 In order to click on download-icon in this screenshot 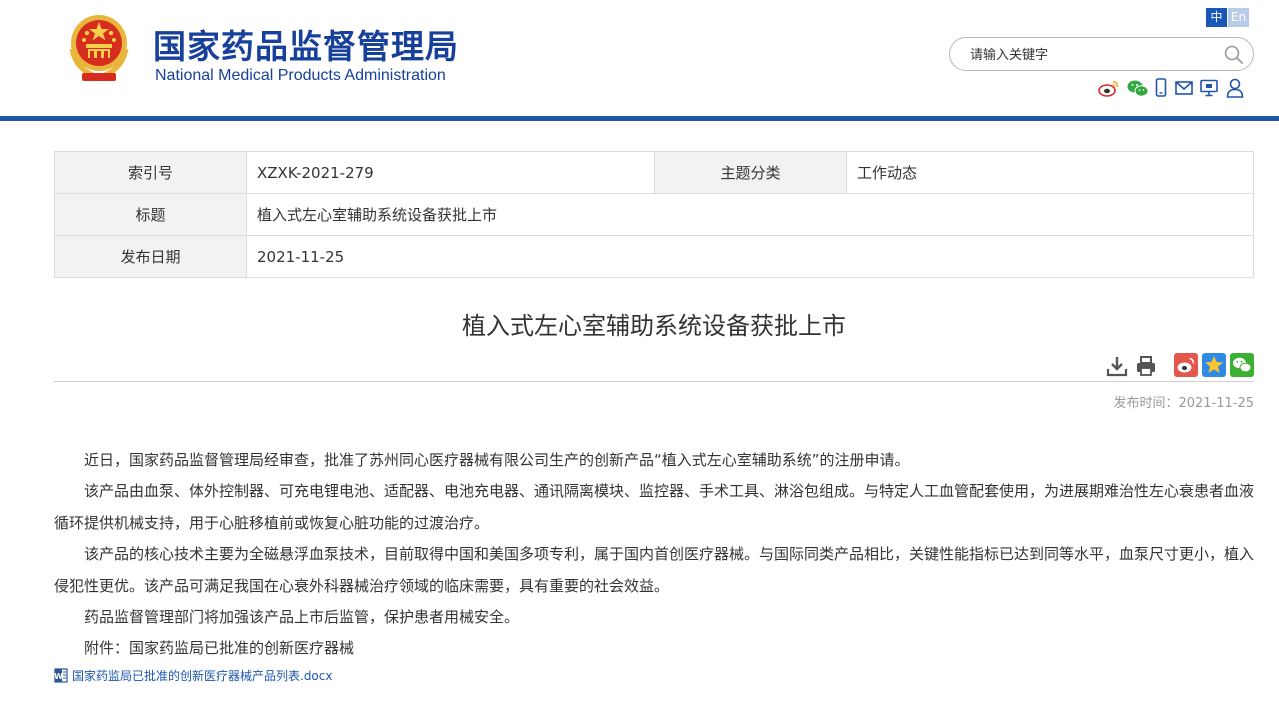, I will do `click(1117, 366)`.